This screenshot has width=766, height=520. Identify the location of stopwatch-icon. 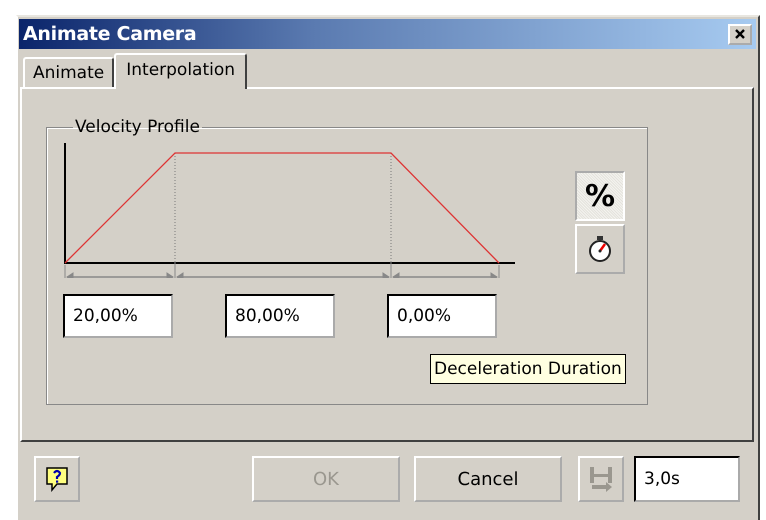
(600, 249).